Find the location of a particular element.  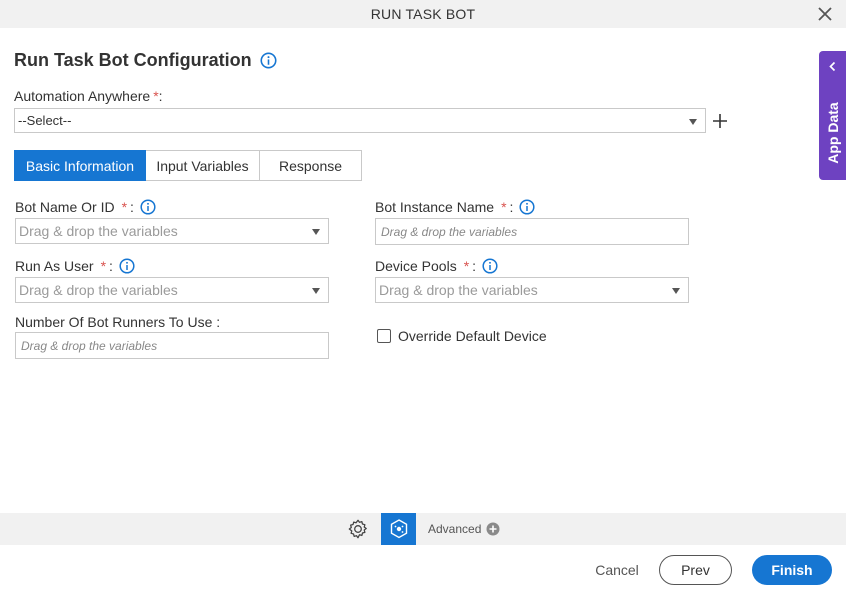

cancel-button: Cancel is located at coordinates (617, 570).